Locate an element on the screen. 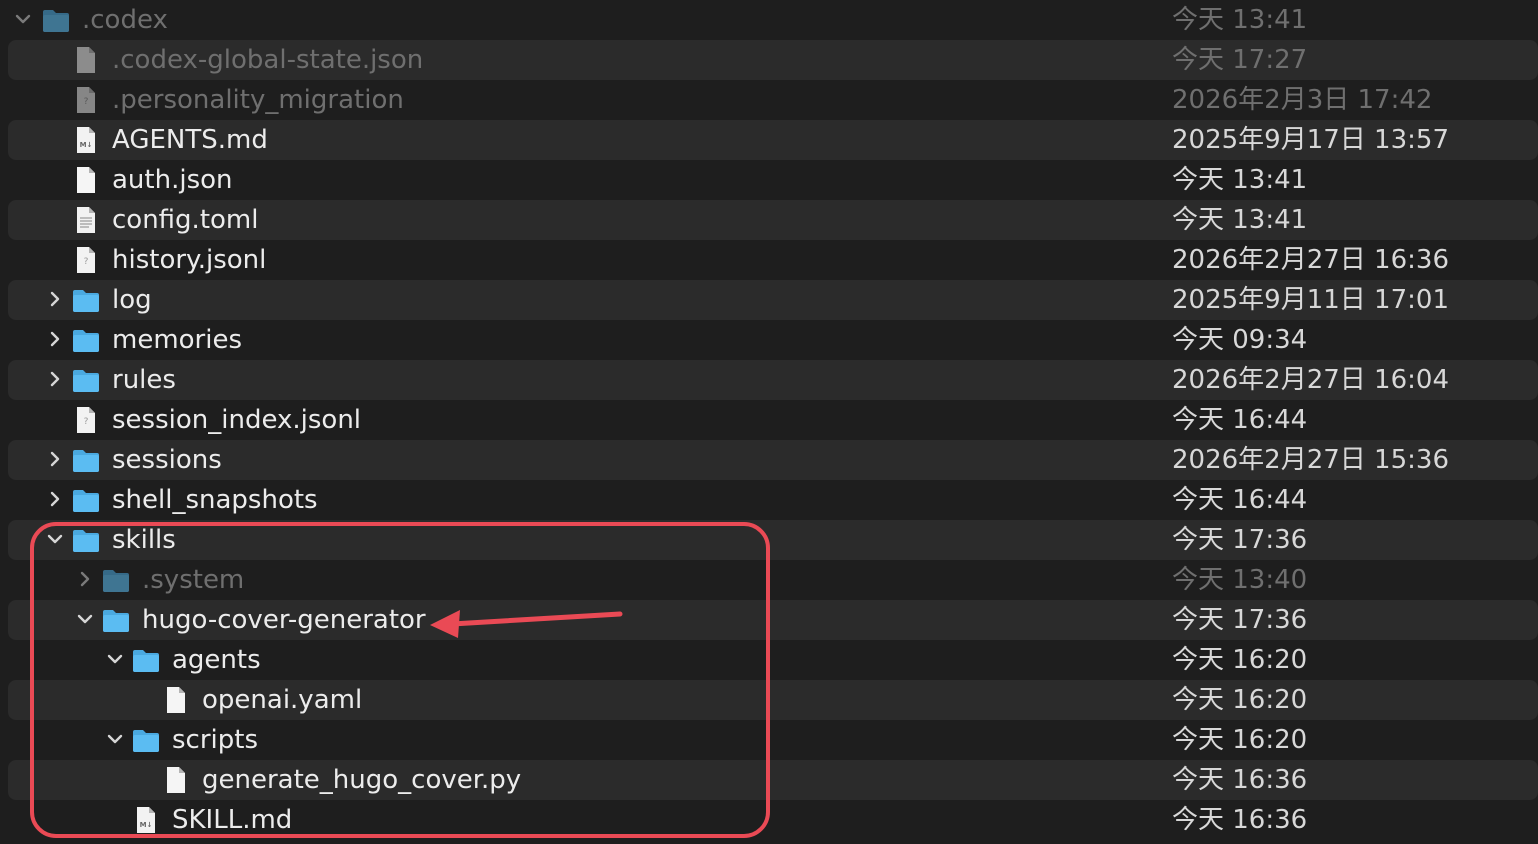 The image size is (1538, 844). list-item-session-index-jsonl: ? session_index.jsonl 今天 16:44 is located at coordinates (769, 420).